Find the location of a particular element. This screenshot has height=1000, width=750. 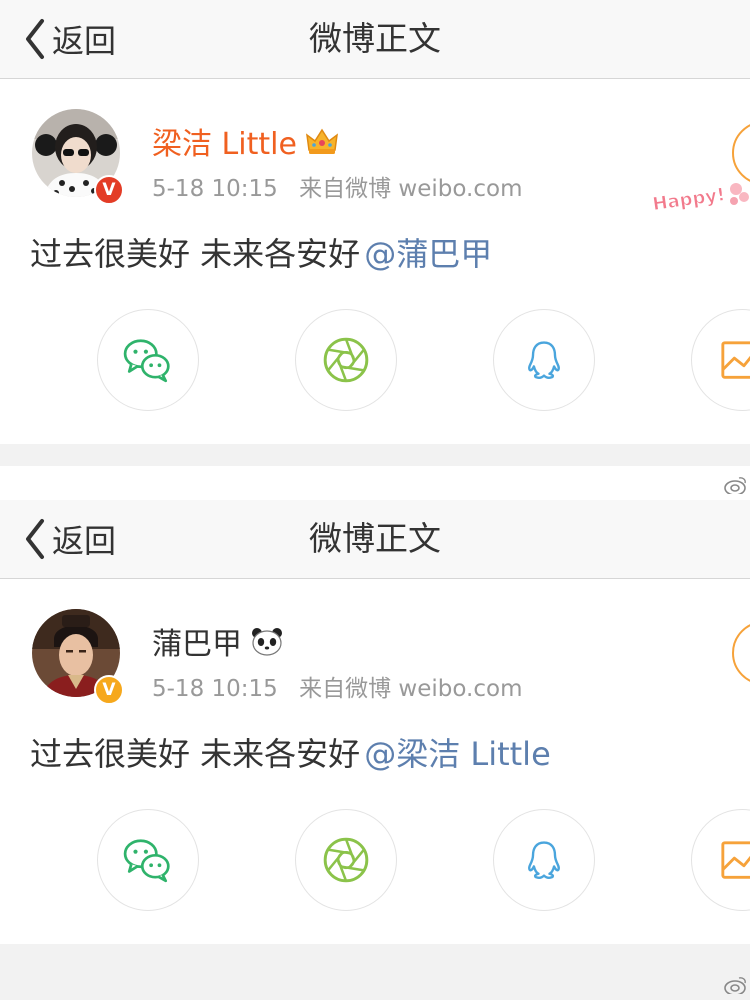

post-text: 过去很美好 未来各安好 @蒲巴甲 is located at coordinates (261, 252).